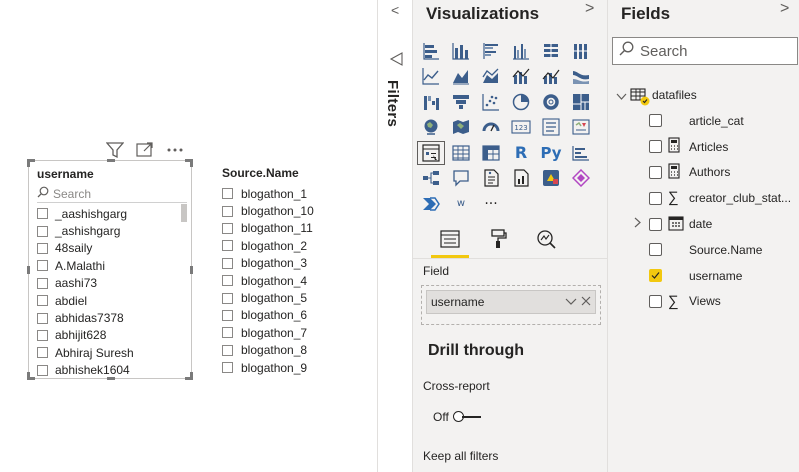  Describe the element at coordinates (431, 77) in the screenshot. I see `line-chart-icon` at that location.